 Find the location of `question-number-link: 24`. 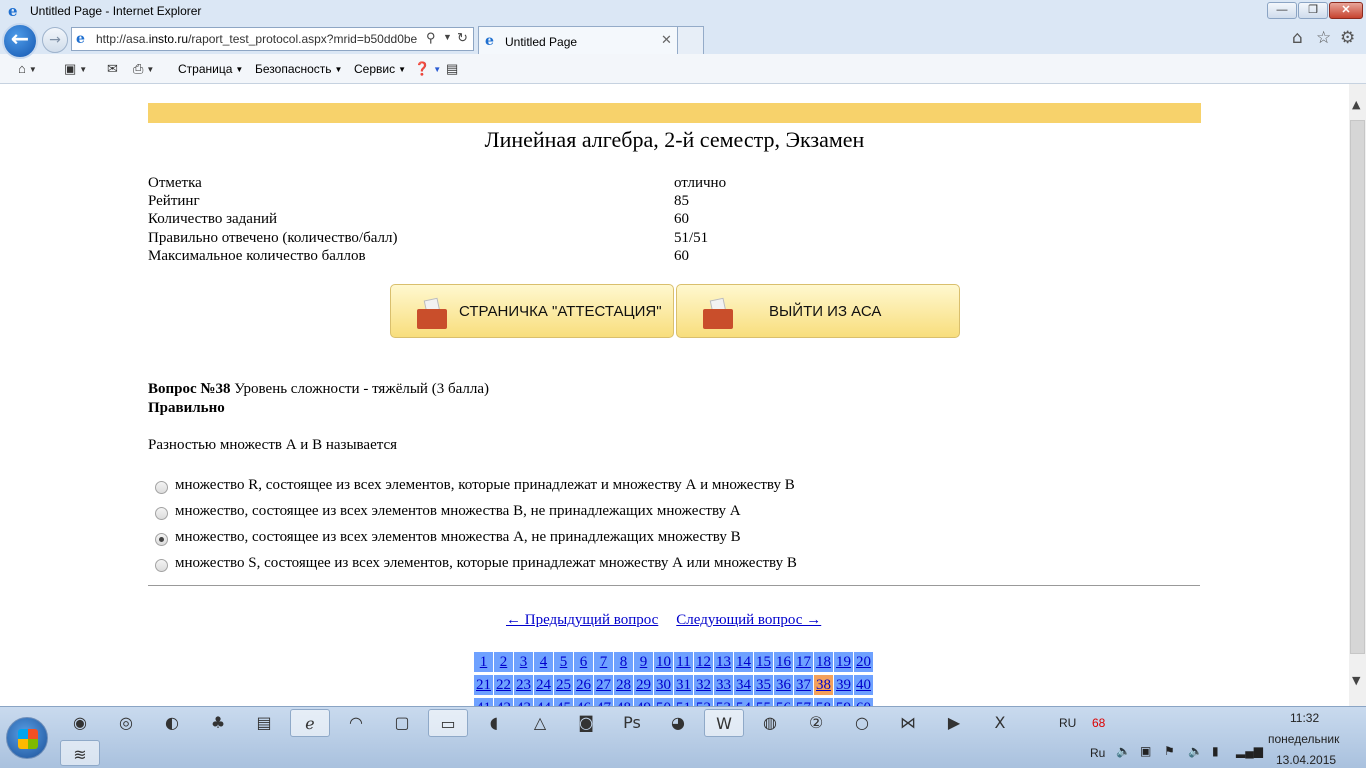

question-number-link: 24 is located at coordinates (543, 685).